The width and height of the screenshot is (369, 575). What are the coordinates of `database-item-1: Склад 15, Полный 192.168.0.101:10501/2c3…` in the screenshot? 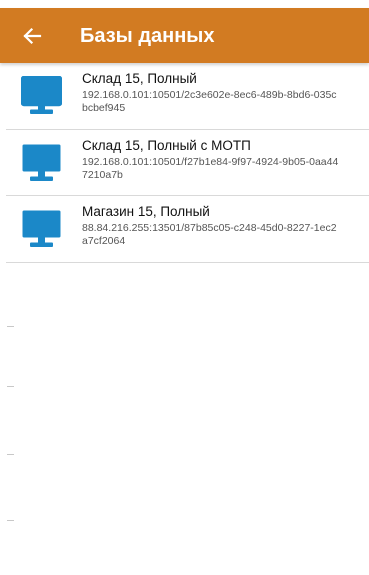 It's located at (187, 96).